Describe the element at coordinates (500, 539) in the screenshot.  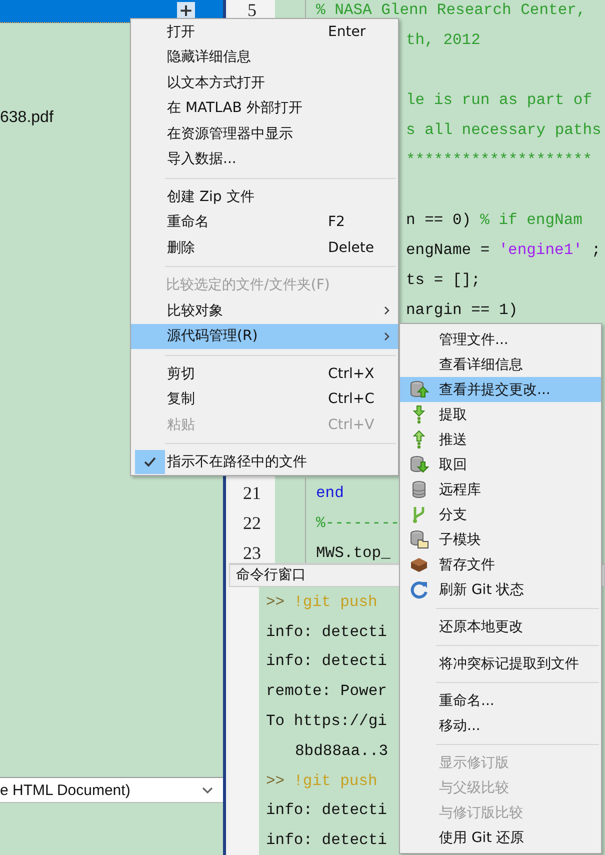
I see `menu-item: 子模块` at that location.